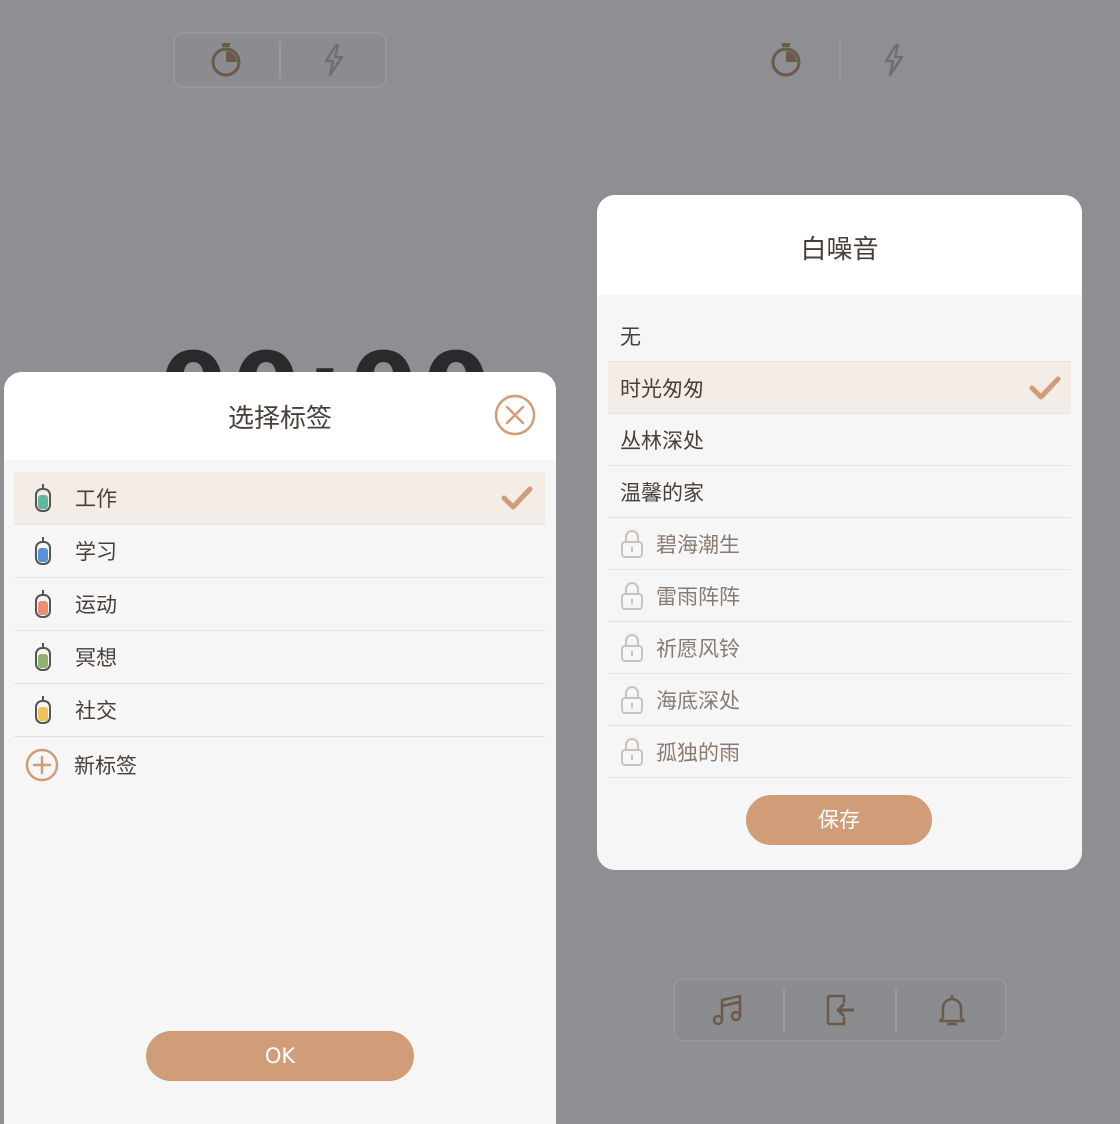 The image size is (1120, 1124). Describe the element at coordinates (630, 336) in the screenshot. I see `sound-label: 无` at that location.